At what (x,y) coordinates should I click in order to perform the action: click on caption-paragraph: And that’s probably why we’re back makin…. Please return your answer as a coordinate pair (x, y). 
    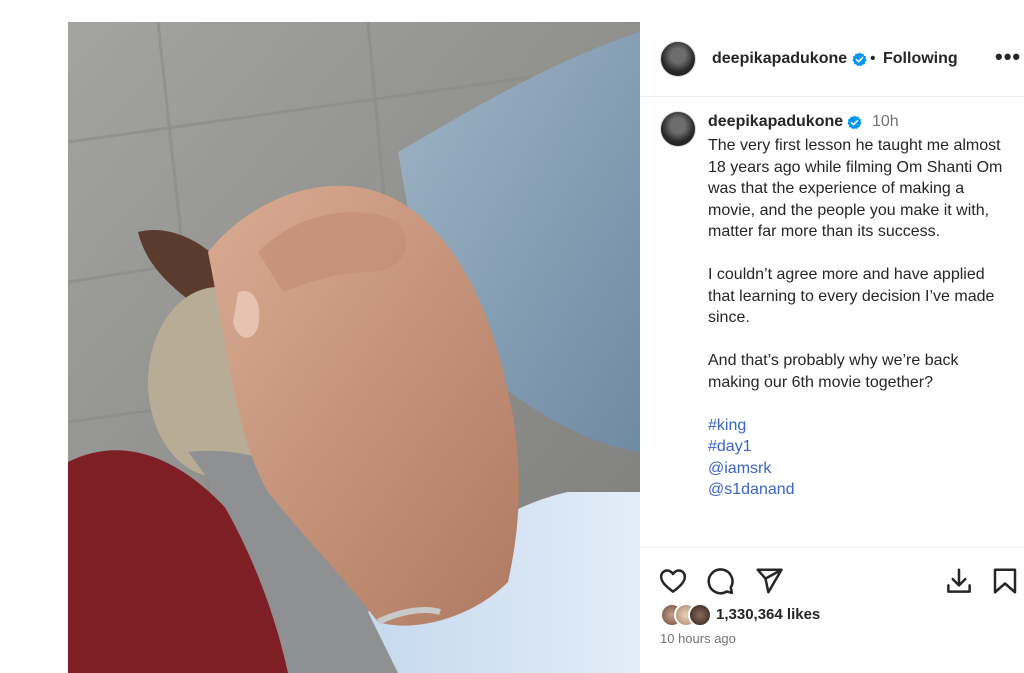
    Looking at the image, I should click on (833, 371).